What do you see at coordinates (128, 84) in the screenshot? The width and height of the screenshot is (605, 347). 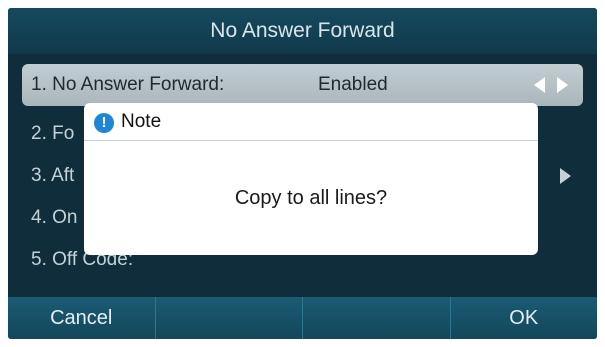 I see `row-label: 1. No Answer Forward:` at bounding box center [128, 84].